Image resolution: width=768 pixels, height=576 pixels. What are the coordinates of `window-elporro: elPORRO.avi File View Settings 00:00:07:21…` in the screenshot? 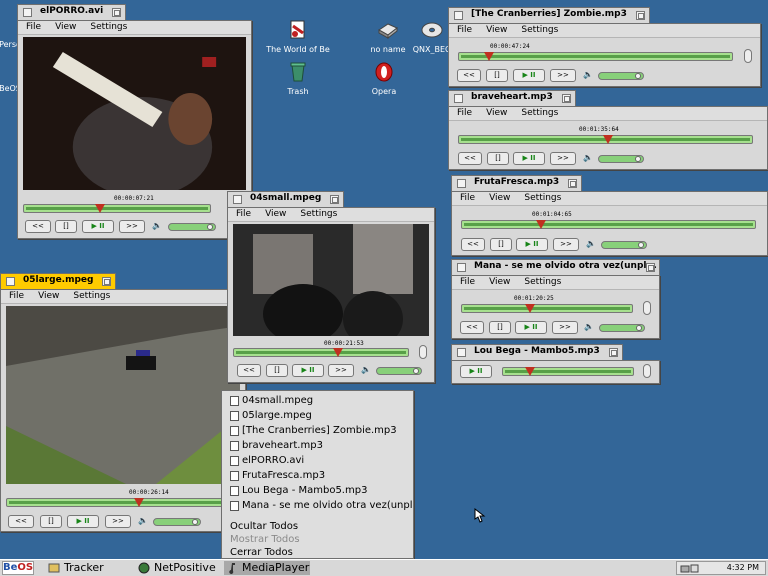 It's located at (134, 121).